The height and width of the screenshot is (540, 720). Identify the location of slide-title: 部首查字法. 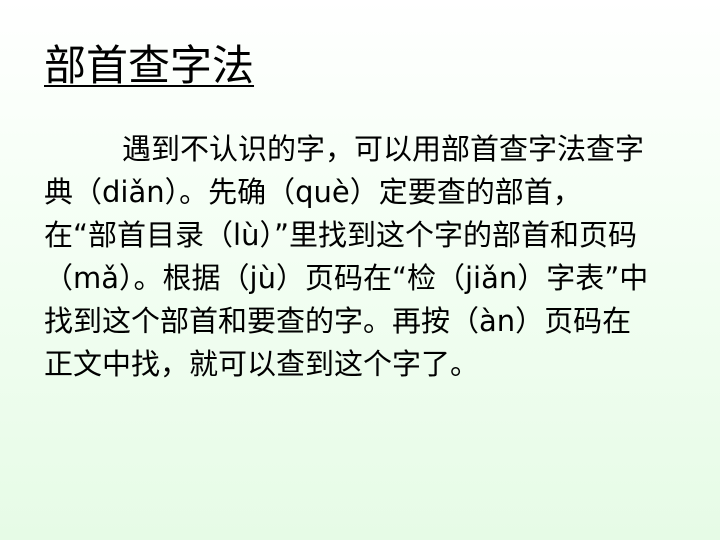
(149, 65).